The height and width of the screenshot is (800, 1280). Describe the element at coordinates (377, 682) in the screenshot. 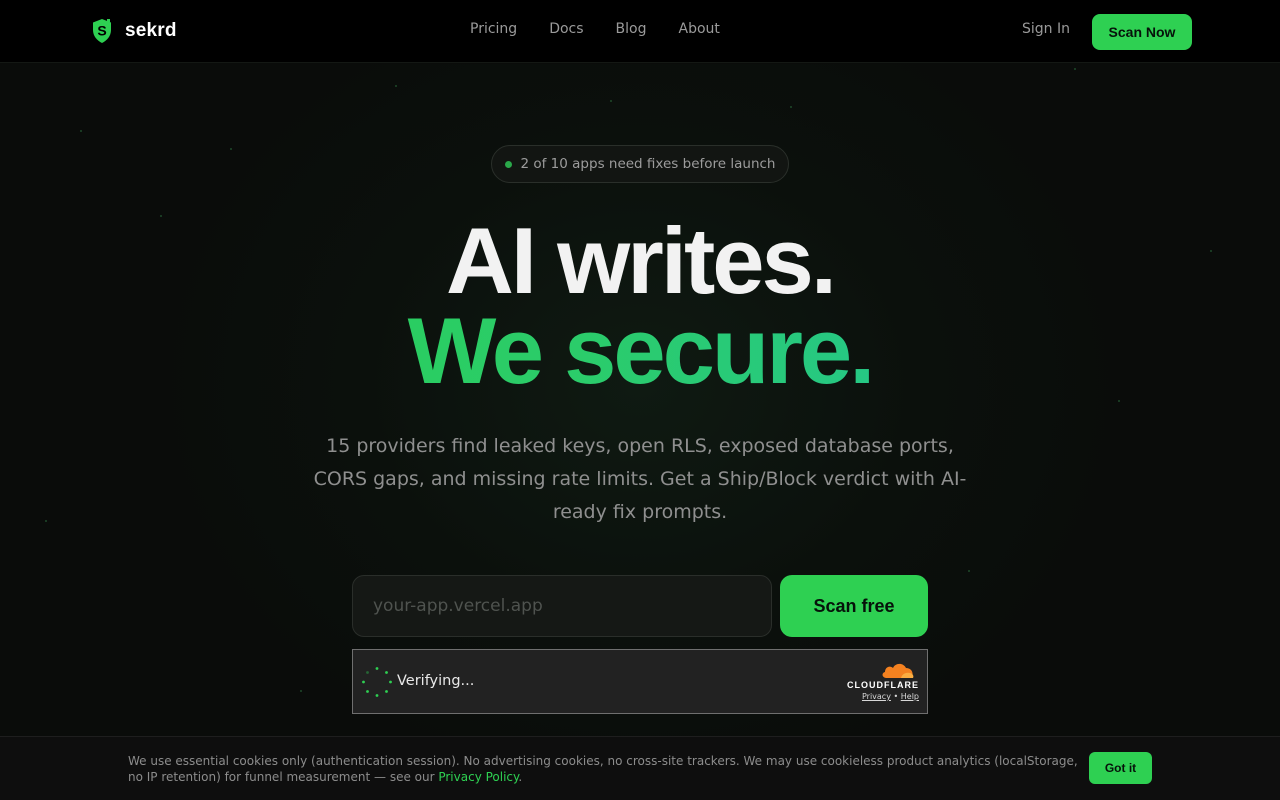

I see `loading-spinner-icon` at that location.